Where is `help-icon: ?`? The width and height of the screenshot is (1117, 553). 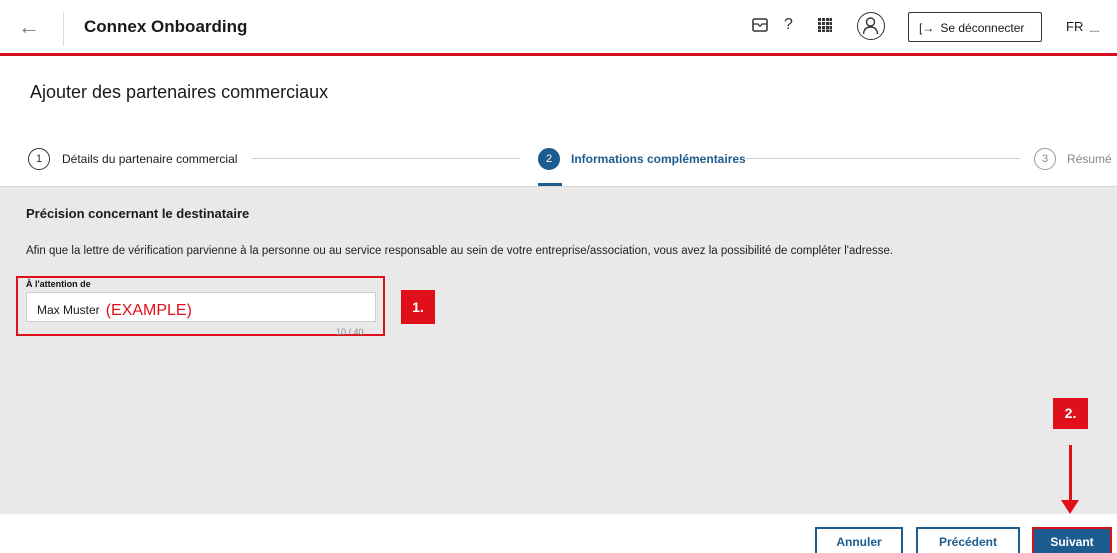 help-icon: ? is located at coordinates (788, 25).